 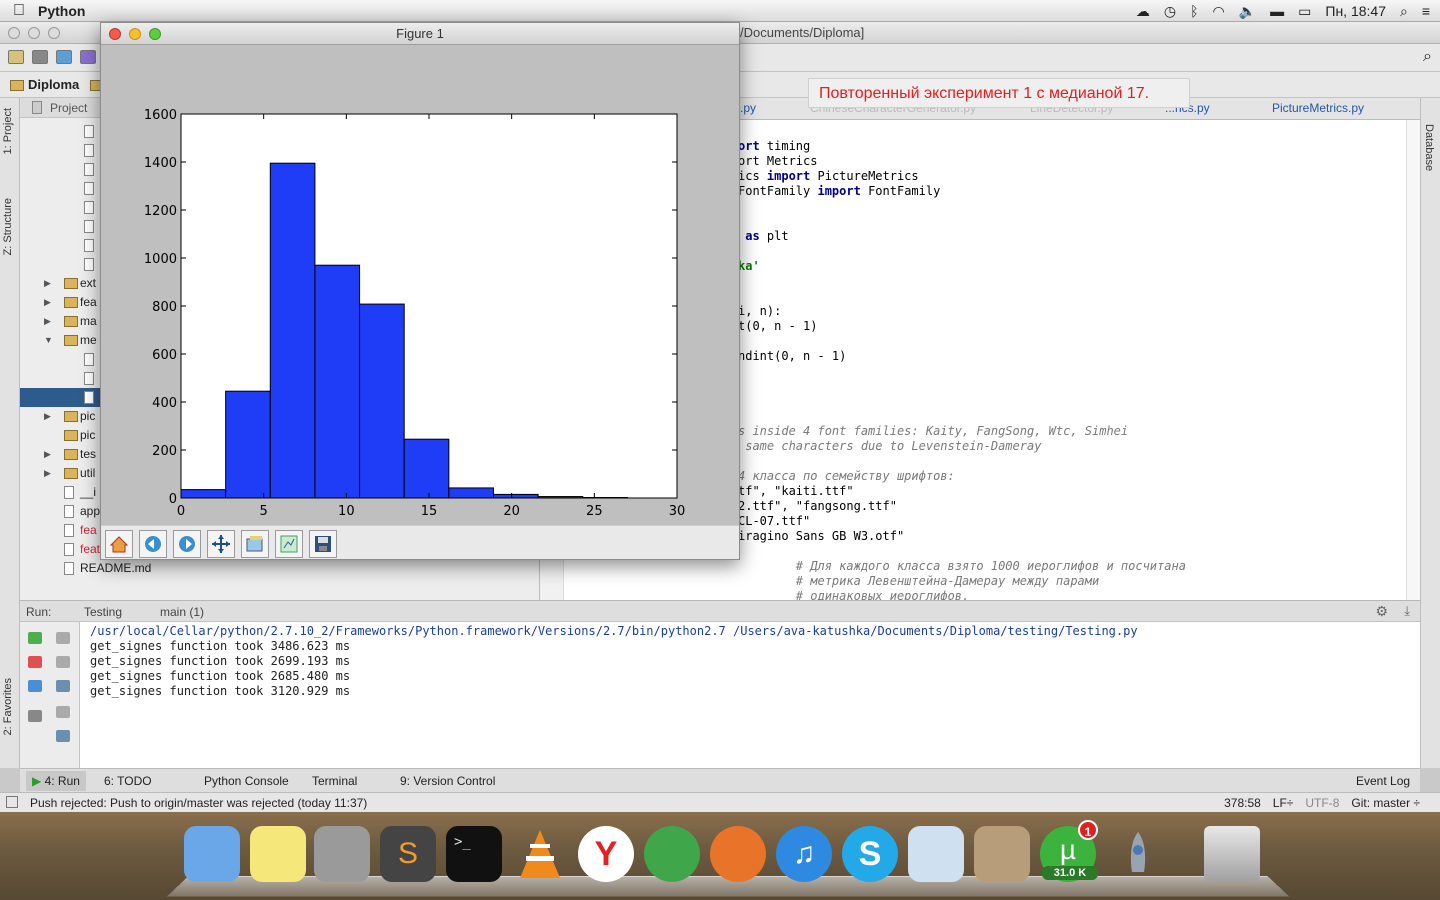 I want to click on up-icon, so click(x=63, y=638).